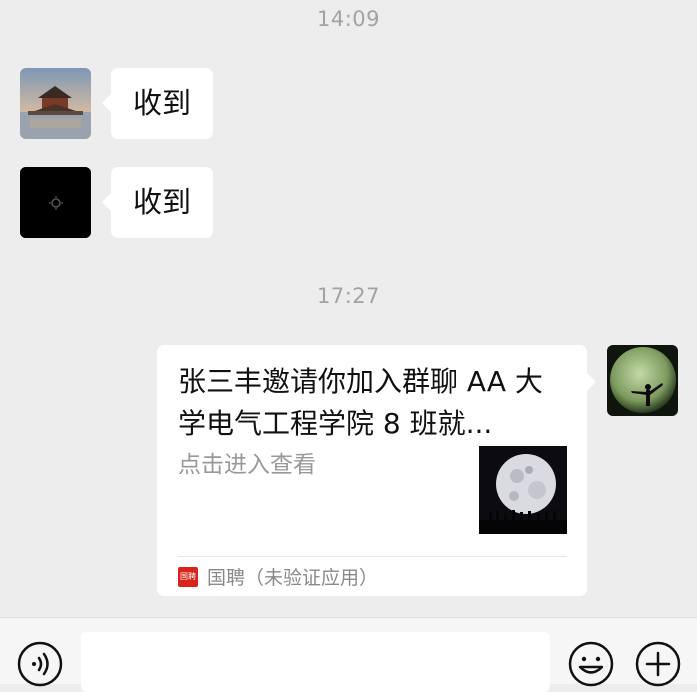 The image size is (697, 692). What do you see at coordinates (591, 666) in the screenshot?
I see `emoji-icon` at bounding box center [591, 666].